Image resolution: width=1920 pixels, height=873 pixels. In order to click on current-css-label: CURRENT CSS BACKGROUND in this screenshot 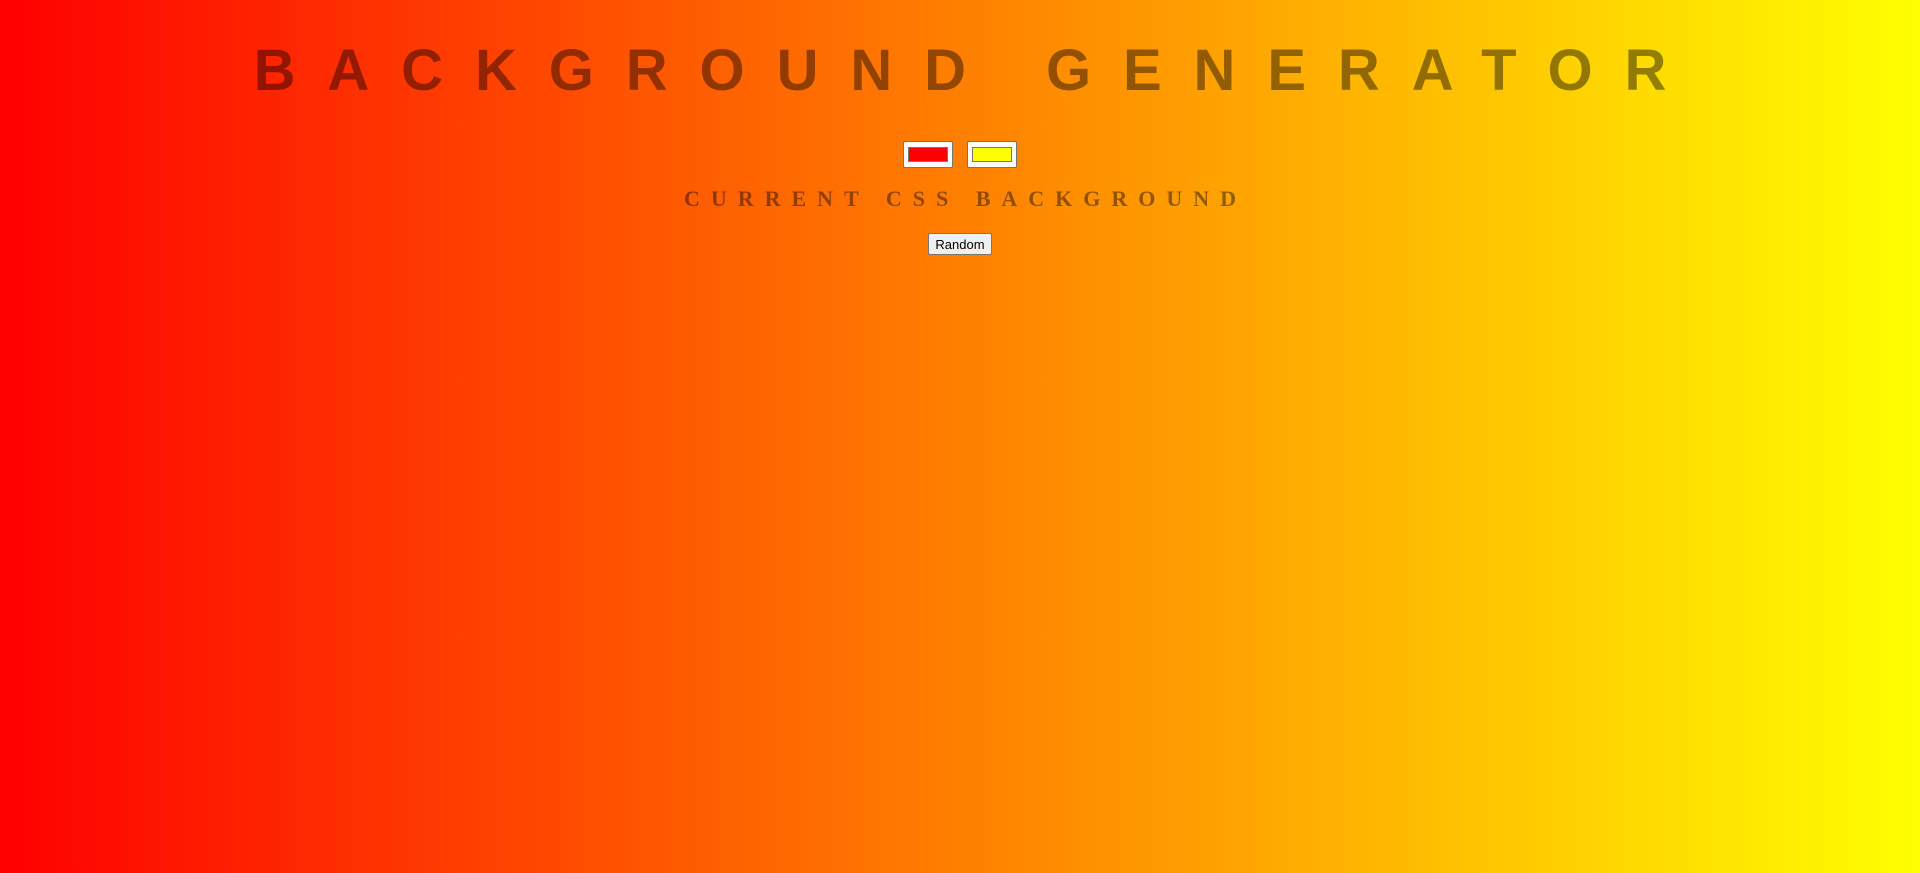, I will do `click(965, 198)`.